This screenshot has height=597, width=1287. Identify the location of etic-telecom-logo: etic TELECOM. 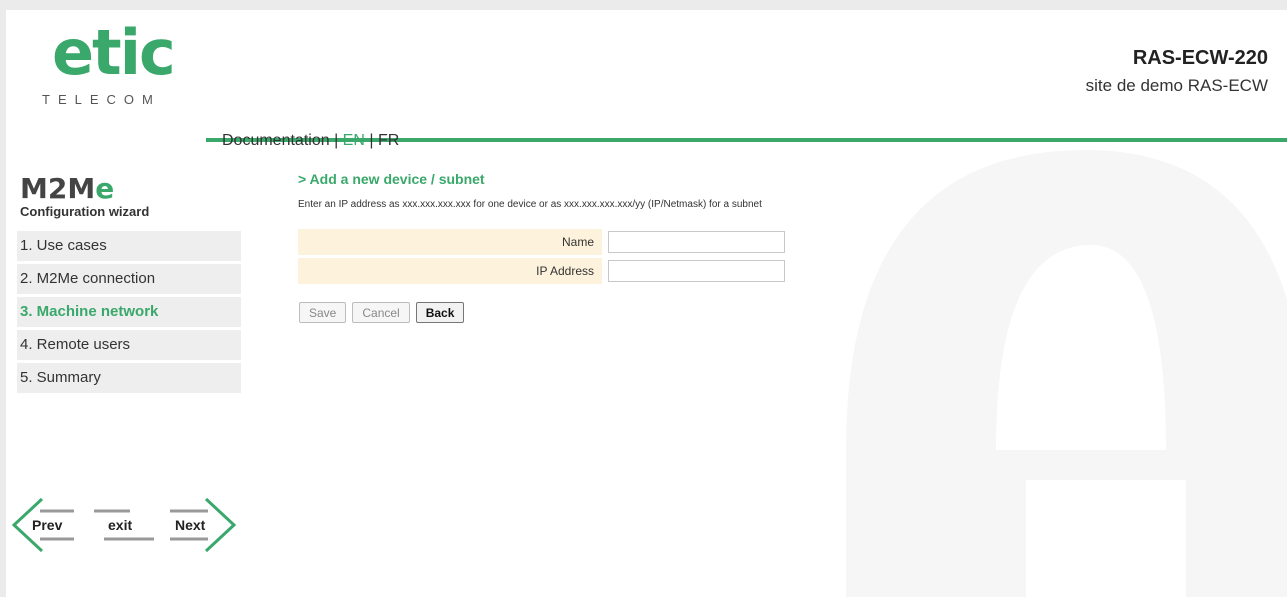
(120, 72).